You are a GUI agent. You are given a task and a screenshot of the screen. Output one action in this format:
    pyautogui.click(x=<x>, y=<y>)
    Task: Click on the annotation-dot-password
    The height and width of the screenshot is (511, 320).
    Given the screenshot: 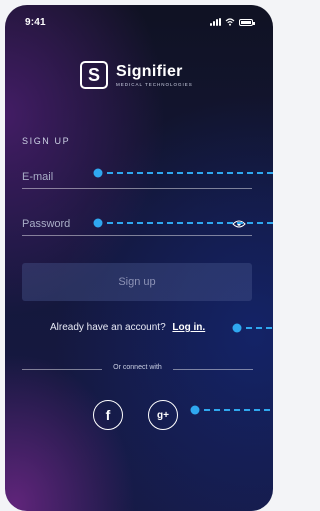 What is the action you would take?
    pyautogui.click(x=98, y=223)
    